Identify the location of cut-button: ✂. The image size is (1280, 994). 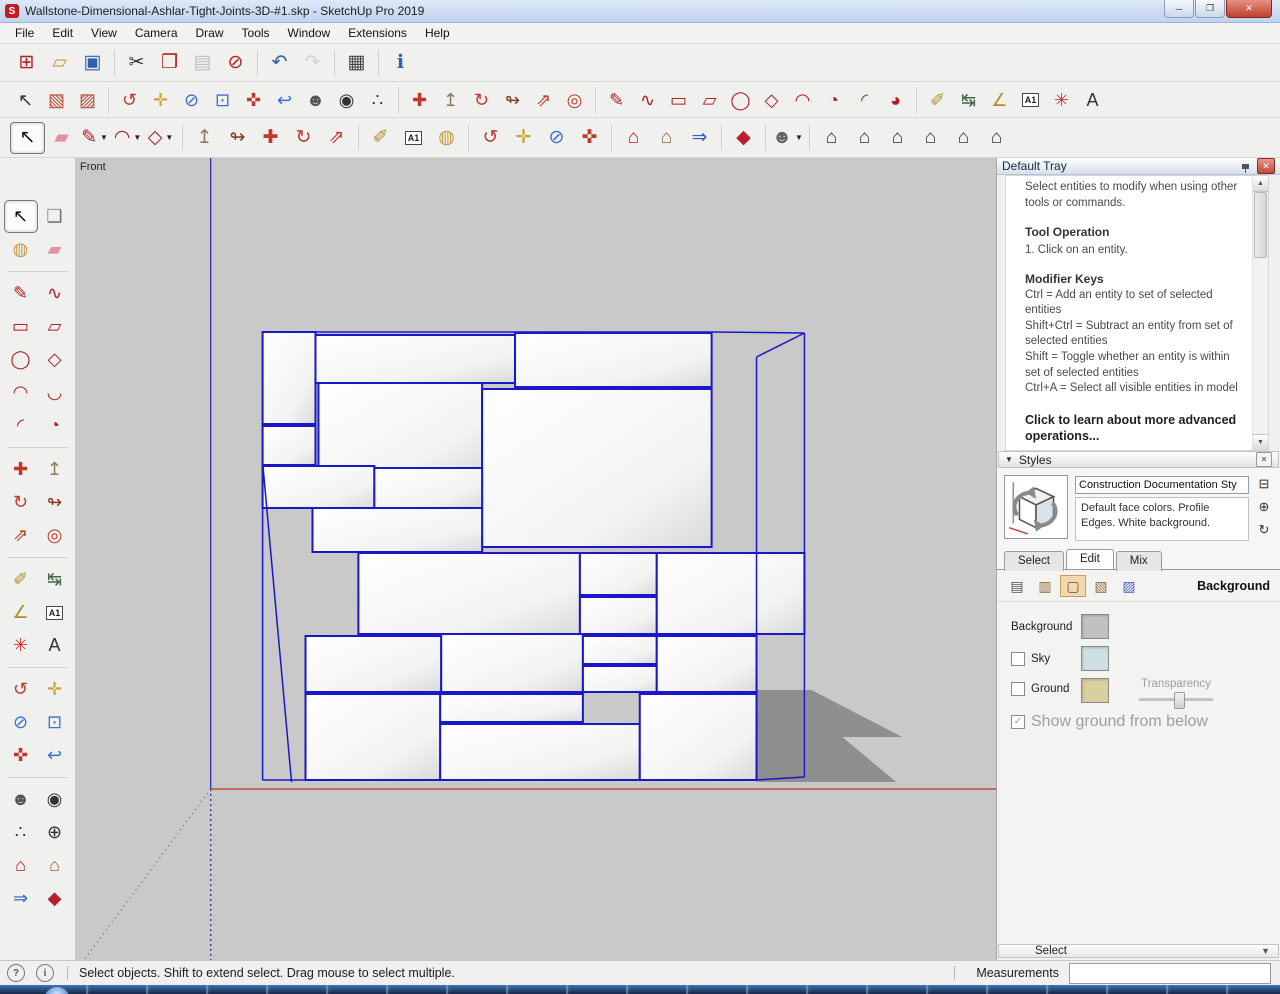
(136, 63).